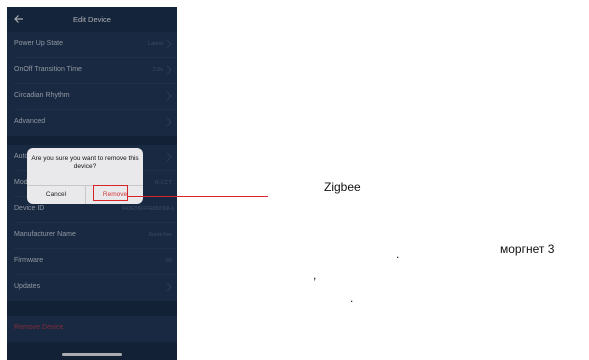  I want to click on annotation-zigbee: Zigbee, so click(342, 187).